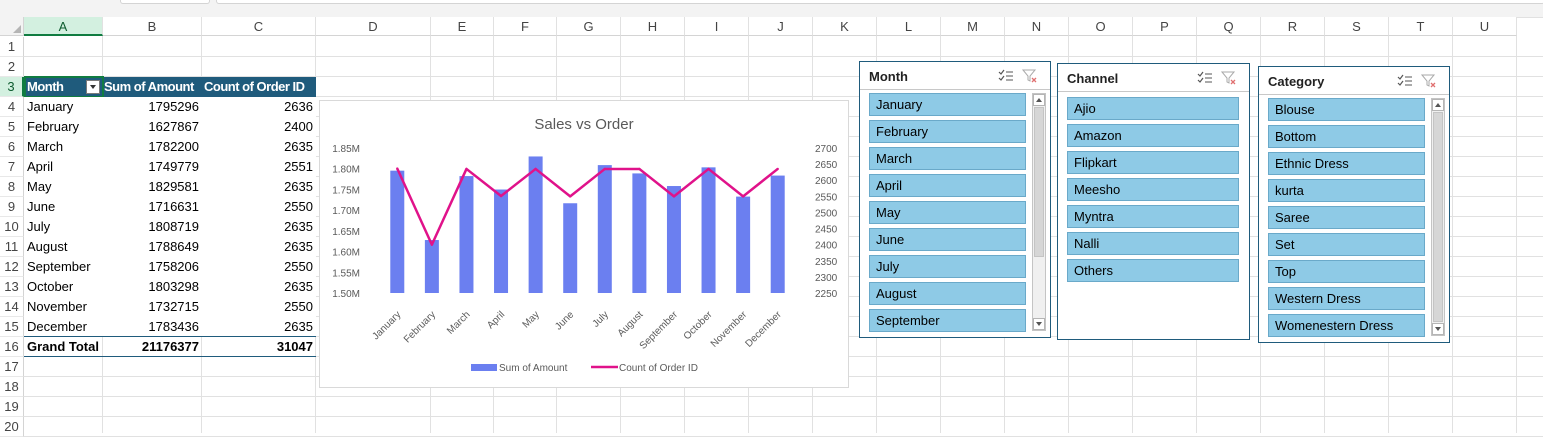 Image resolution: width=1543 pixels, height=437 pixels. Describe the element at coordinates (12, 147) in the screenshot. I see `row-header-6: 6` at that location.